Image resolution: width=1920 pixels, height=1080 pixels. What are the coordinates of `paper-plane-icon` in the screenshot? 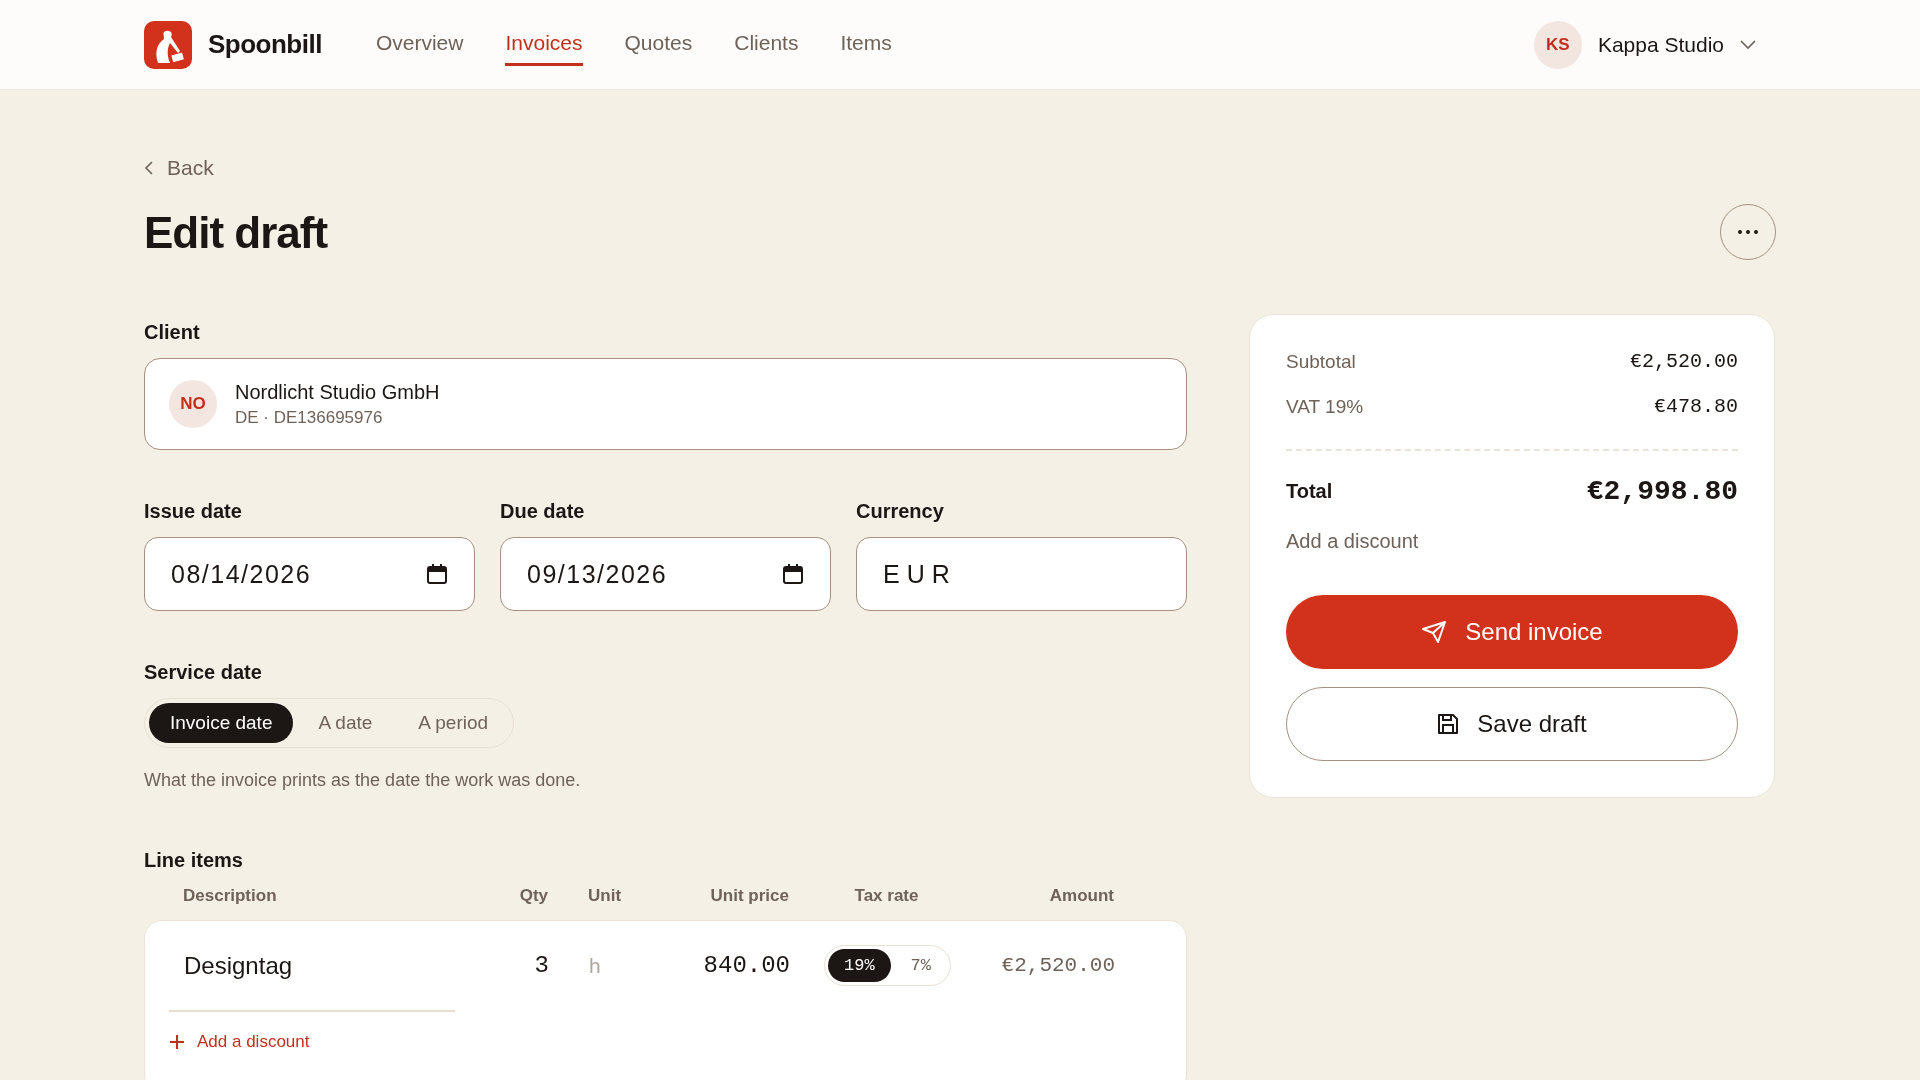 It's located at (1434, 632).